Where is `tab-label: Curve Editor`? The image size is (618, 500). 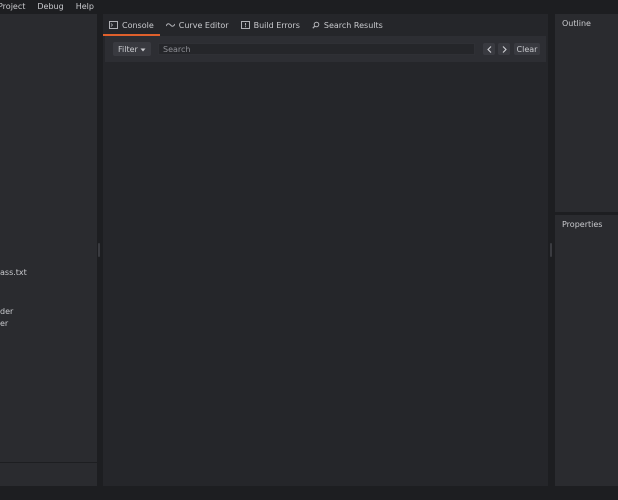
tab-label: Curve Editor is located at coordinates (203, 25).